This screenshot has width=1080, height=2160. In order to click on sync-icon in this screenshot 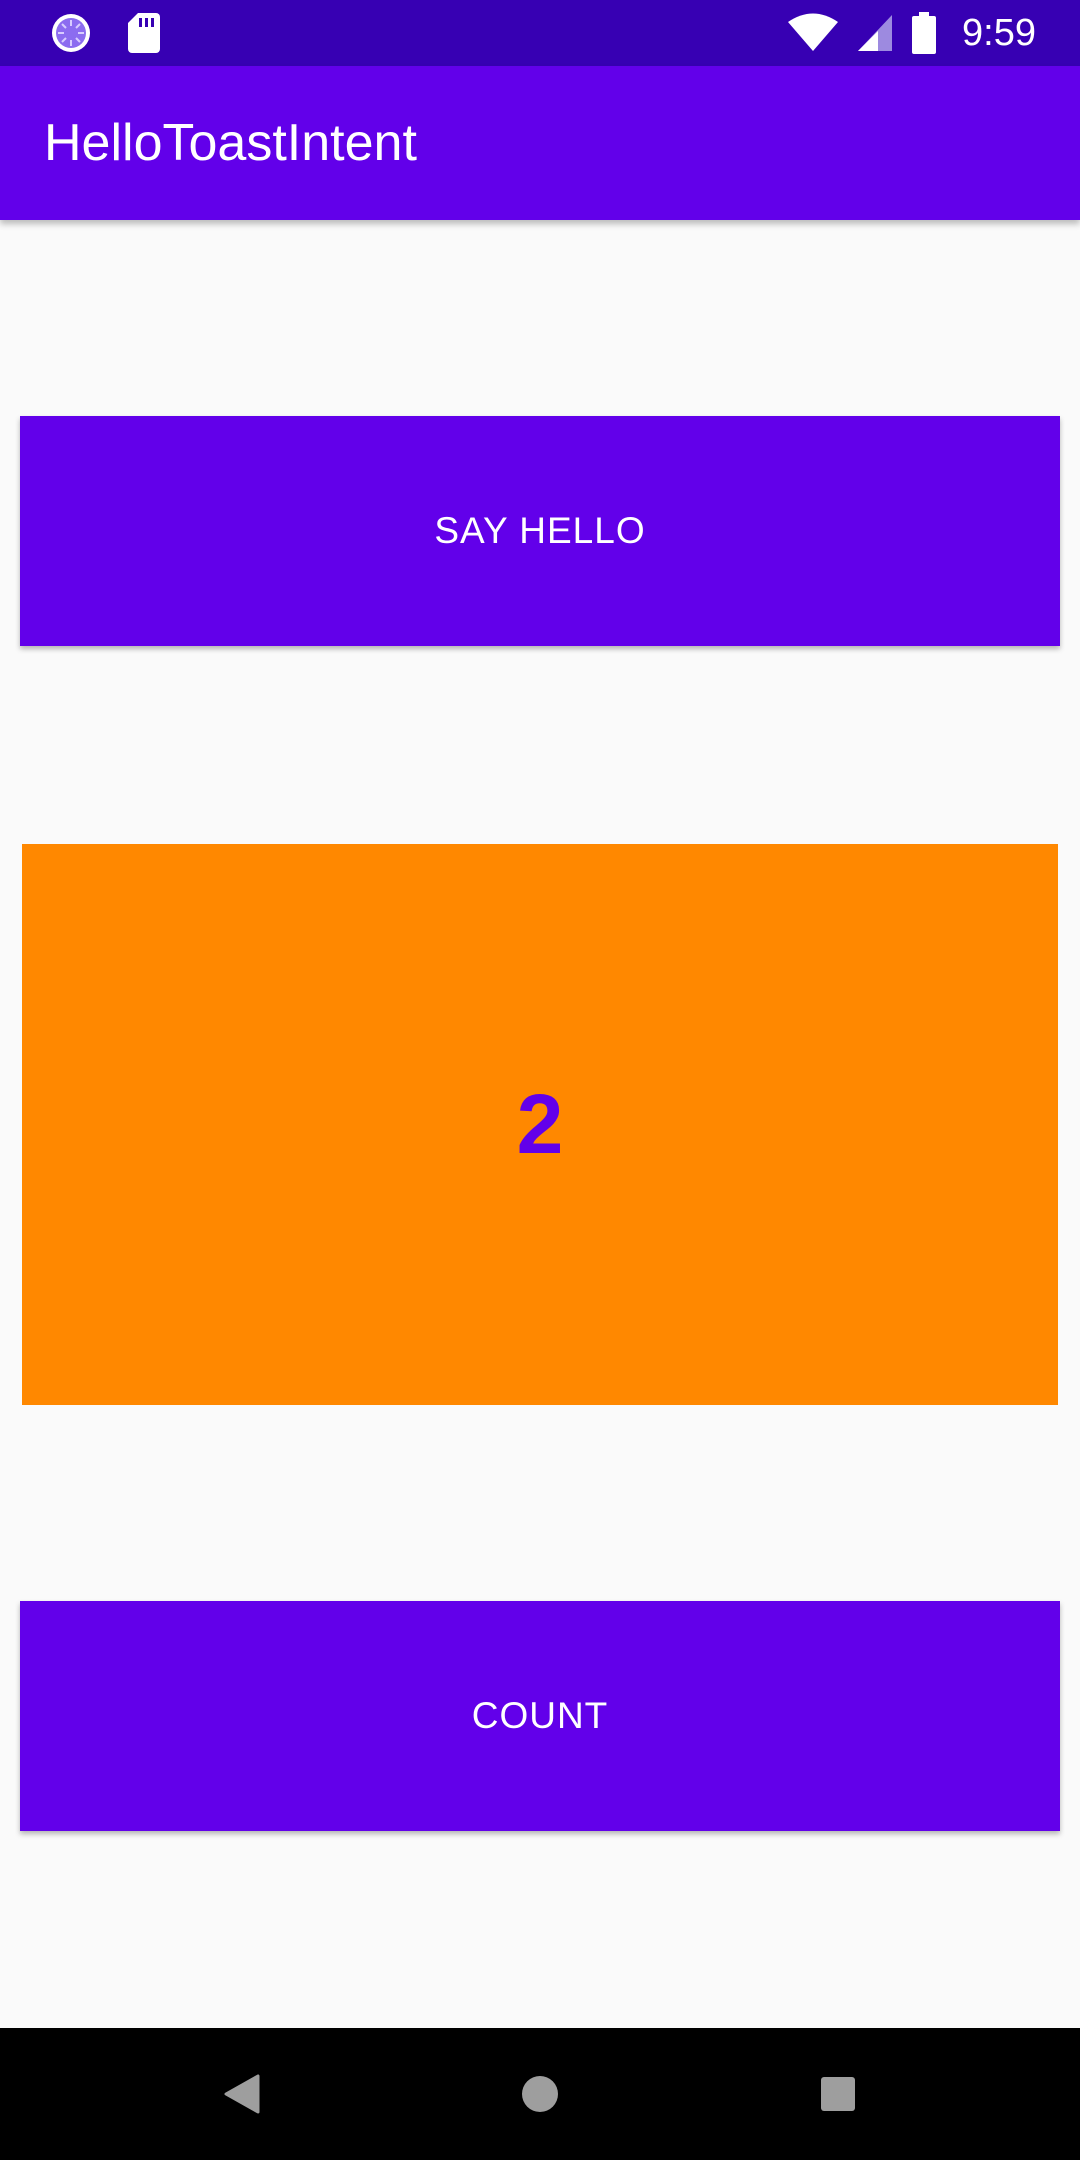, I will do `click(71, 33)`.